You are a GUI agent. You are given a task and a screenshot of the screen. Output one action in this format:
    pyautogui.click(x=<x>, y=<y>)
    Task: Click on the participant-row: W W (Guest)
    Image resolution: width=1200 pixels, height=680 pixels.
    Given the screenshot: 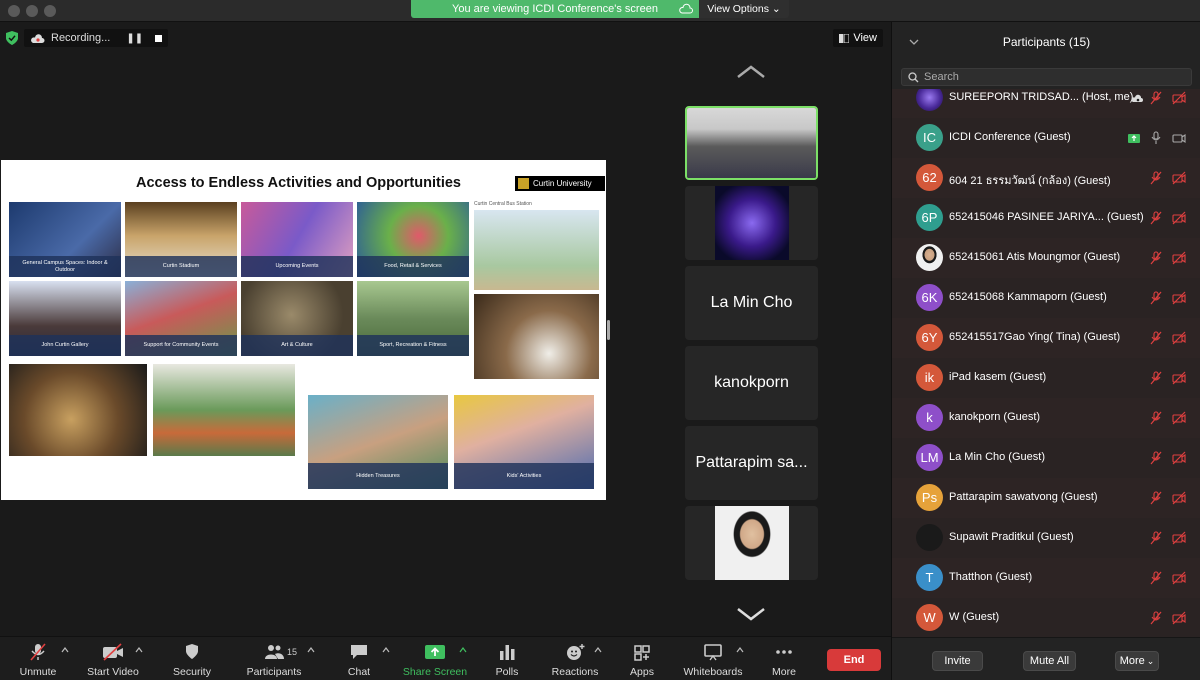 What is the action you would take?
    pyautogui.click(x=1046, y=617)
    